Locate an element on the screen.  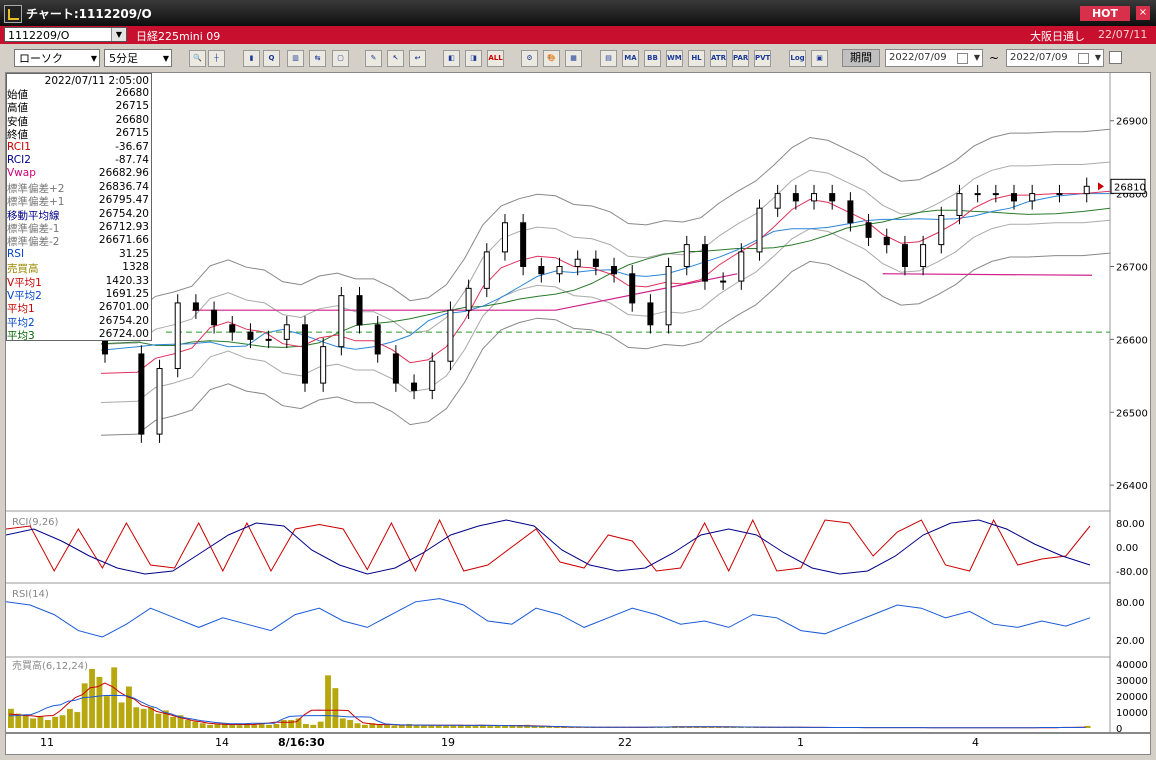
log-button: Log is located at coordinates (797, 58).